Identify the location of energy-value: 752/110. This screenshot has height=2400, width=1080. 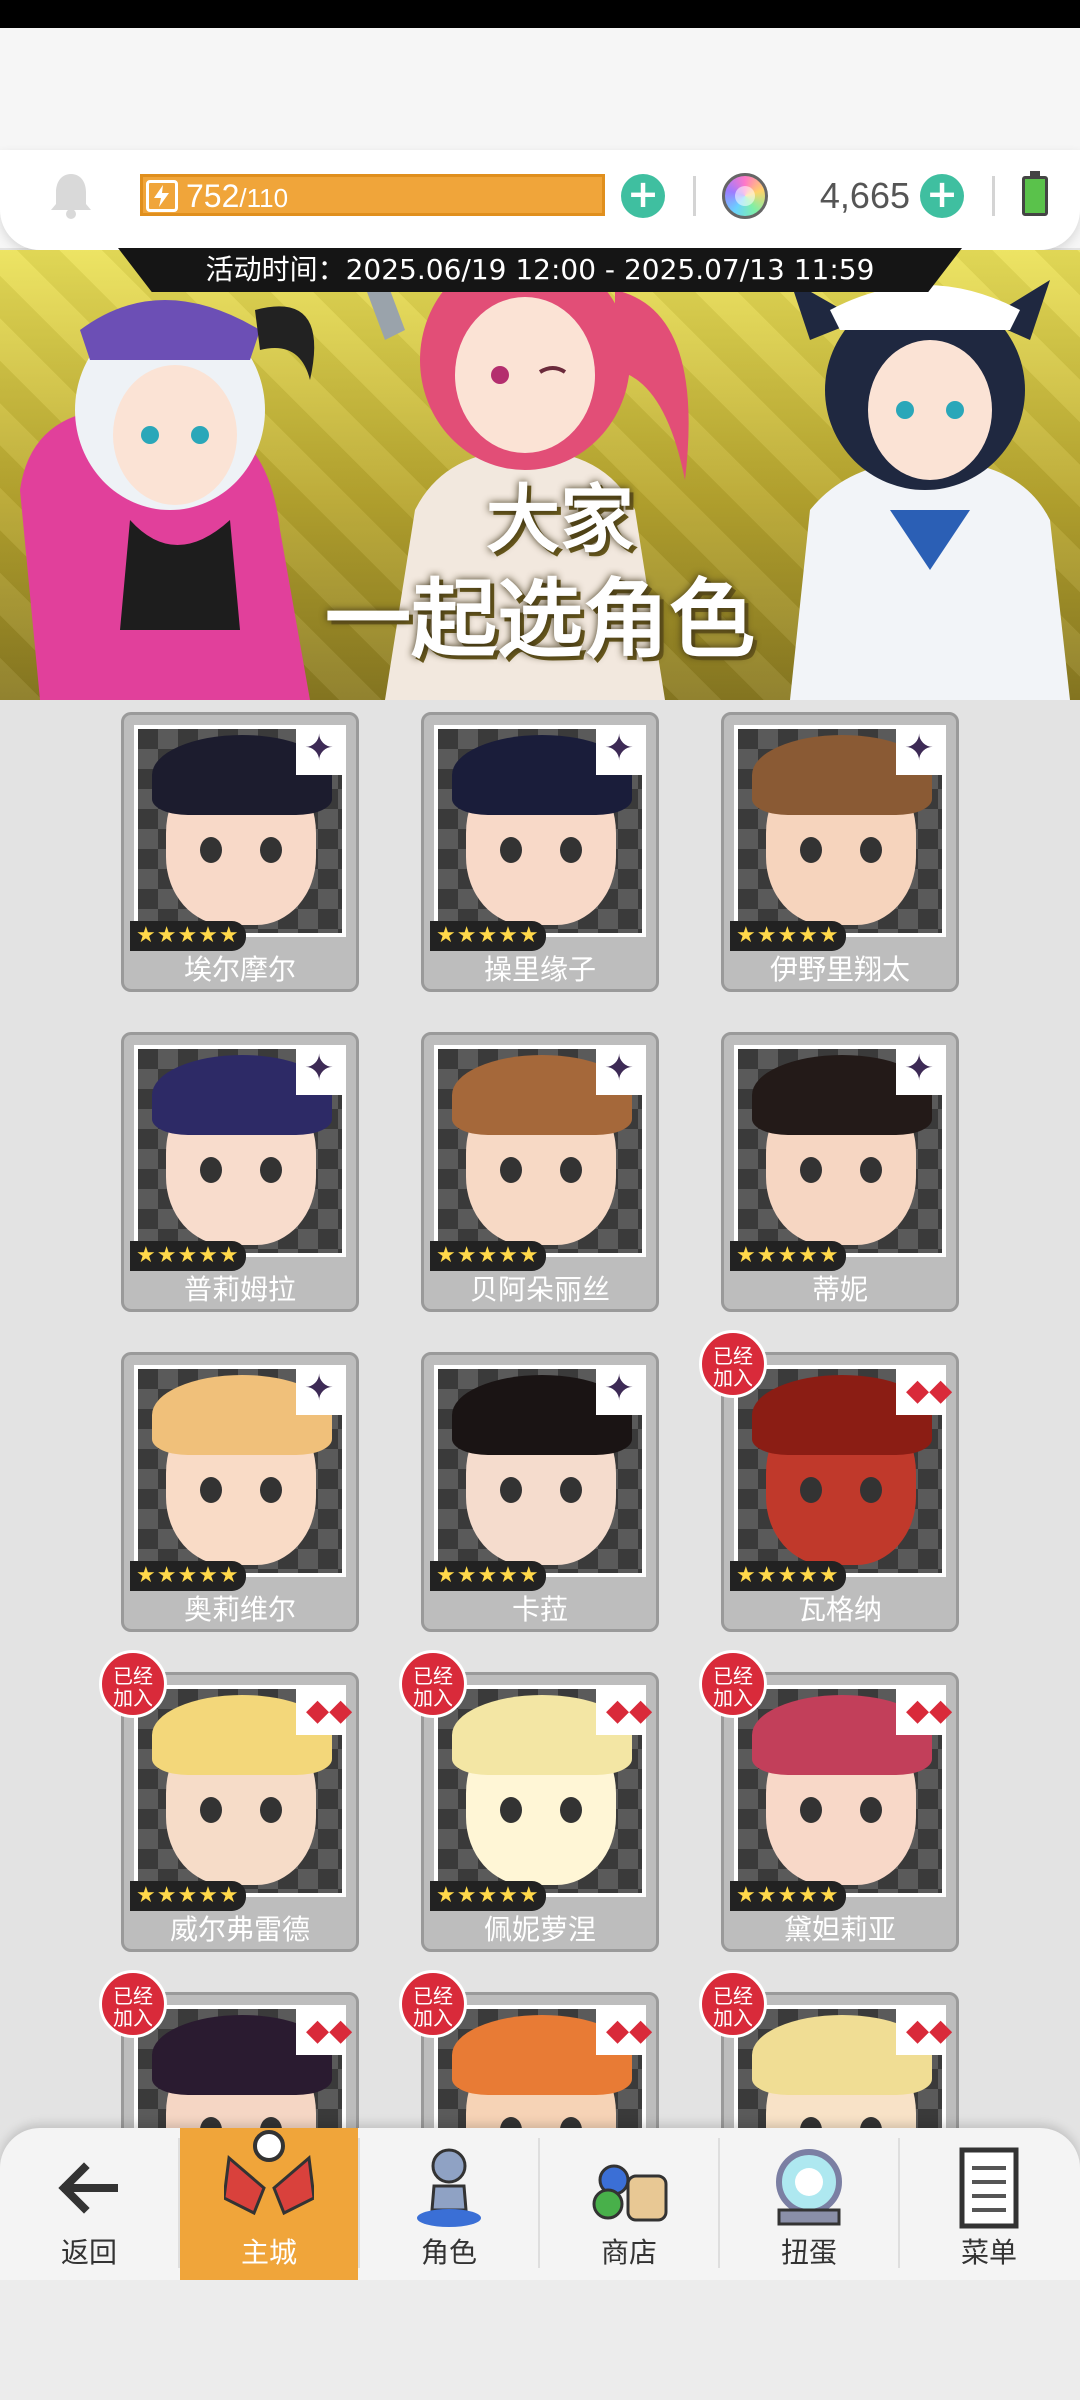
(237, 197).